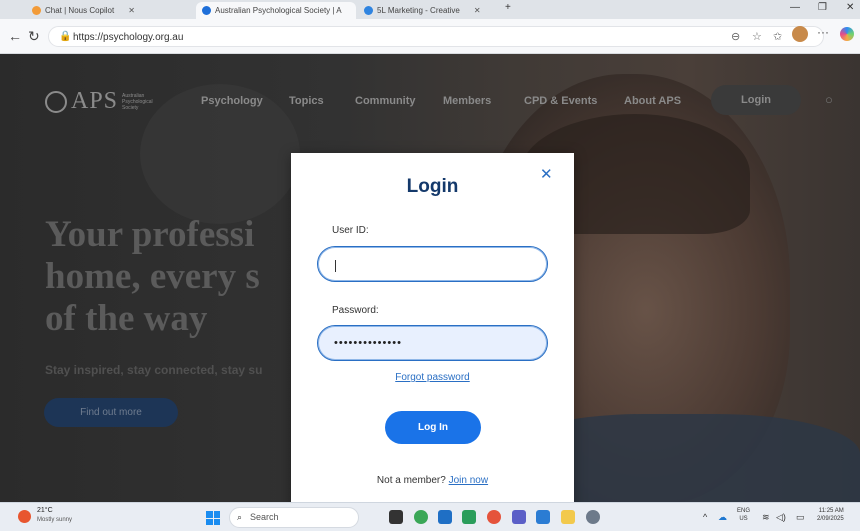  I want to click on favorite-star-icon: ☆, so click(757, 36).